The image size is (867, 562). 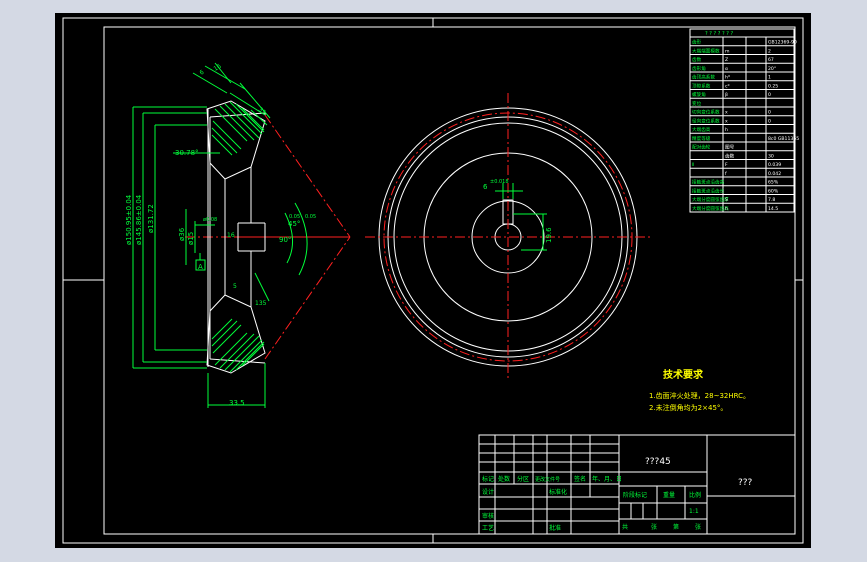 What do you see at coordinates (730, 148) in the screenshot?
I see `param-symbol: 图号` at bounding box center [730, 148].